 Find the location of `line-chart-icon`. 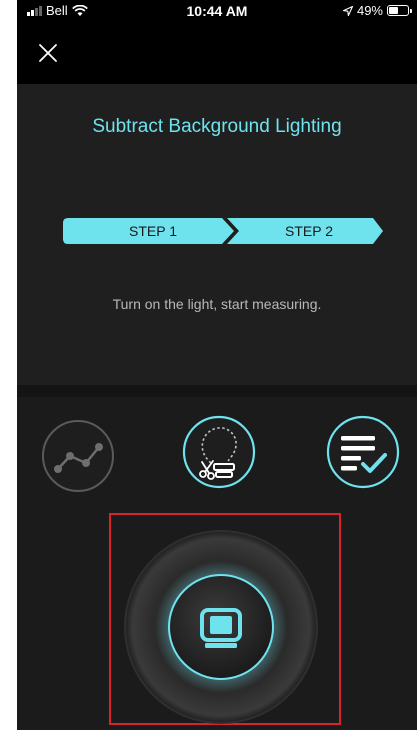

line-chart-icon is located at coordinates (78, 456).